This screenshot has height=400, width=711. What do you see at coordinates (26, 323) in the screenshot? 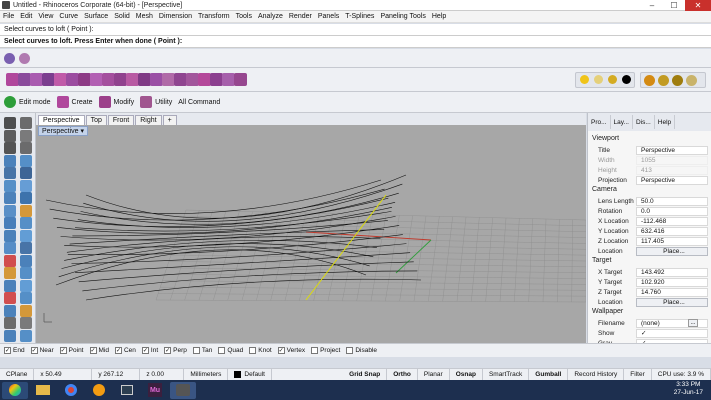
I see `text-icon` at bounding box center [26, 323].